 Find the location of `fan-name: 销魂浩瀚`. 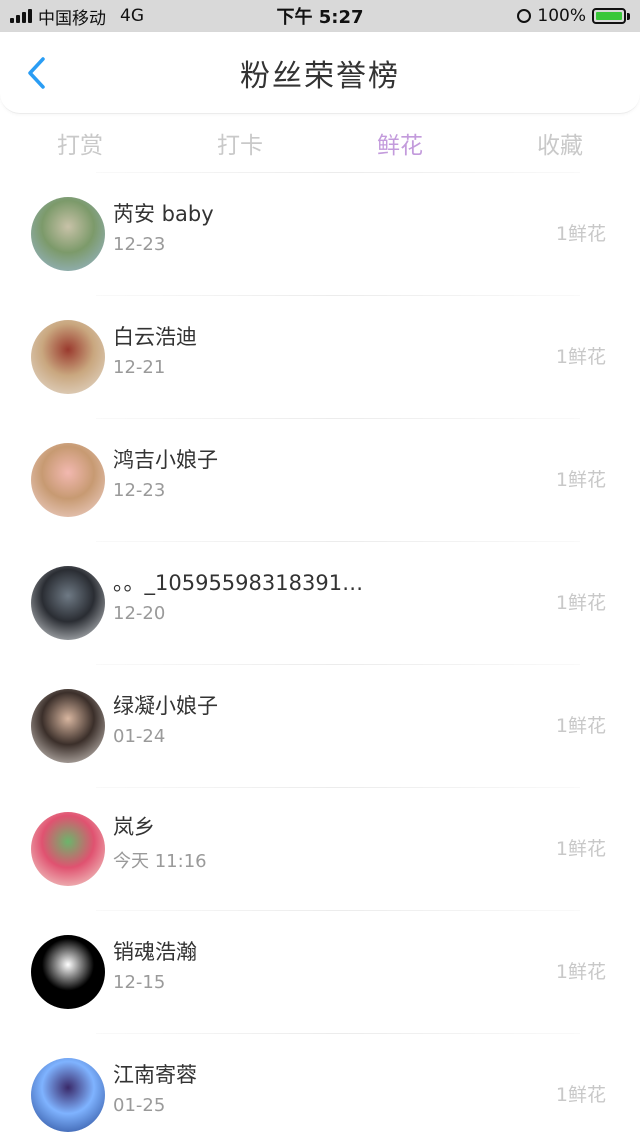

fan-name: 销魂浩瀚 is located at coordinates (155, 952).